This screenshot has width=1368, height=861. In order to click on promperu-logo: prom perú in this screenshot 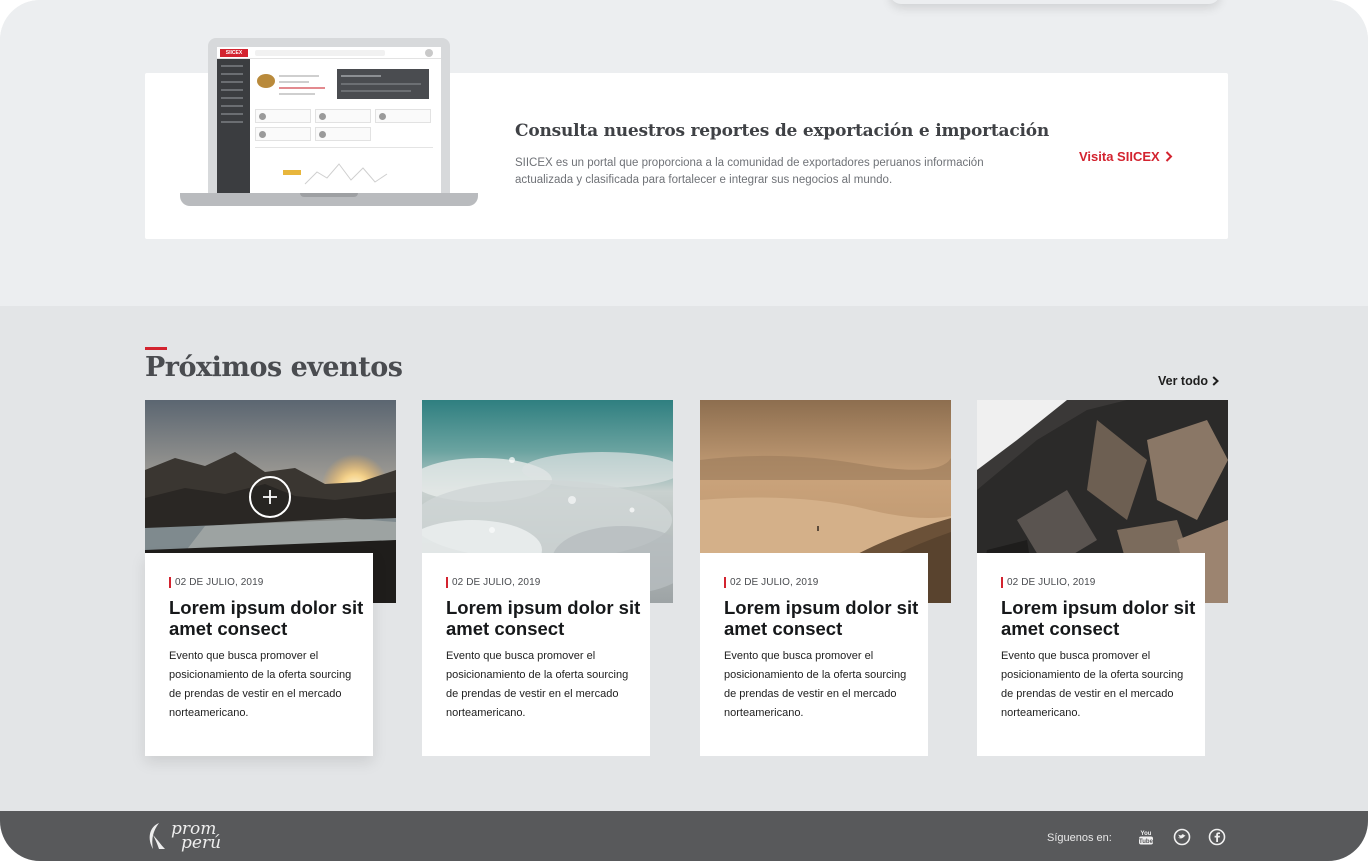, I will do `click(183, 836)`.